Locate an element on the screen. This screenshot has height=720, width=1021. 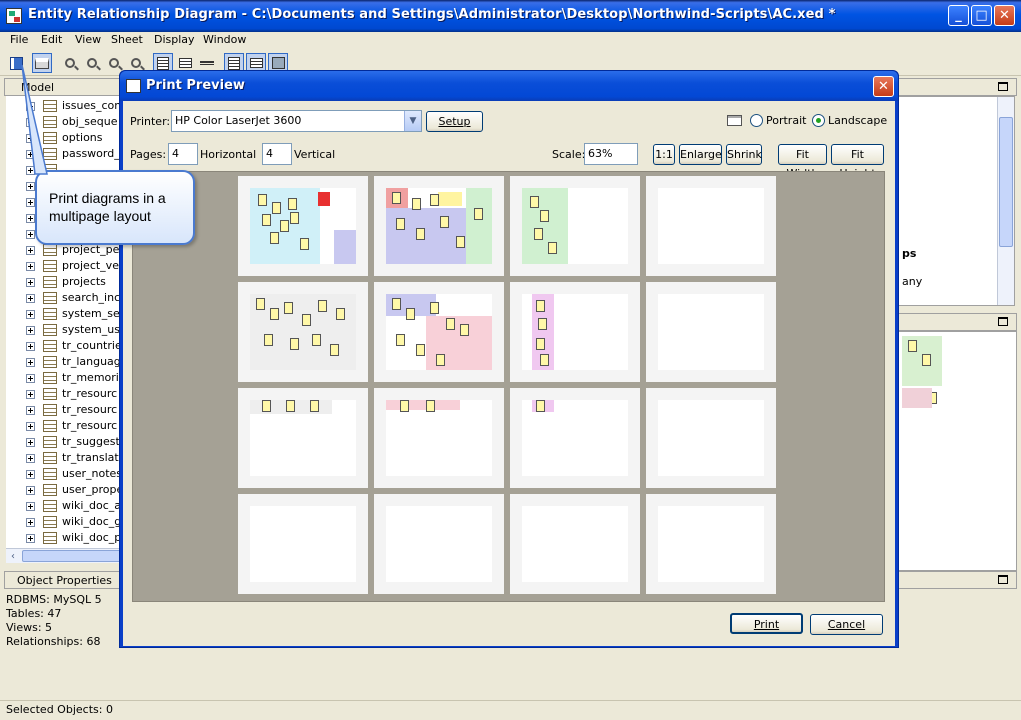
pages-horizontal-input: 4 is located at coordinates (183, 154).